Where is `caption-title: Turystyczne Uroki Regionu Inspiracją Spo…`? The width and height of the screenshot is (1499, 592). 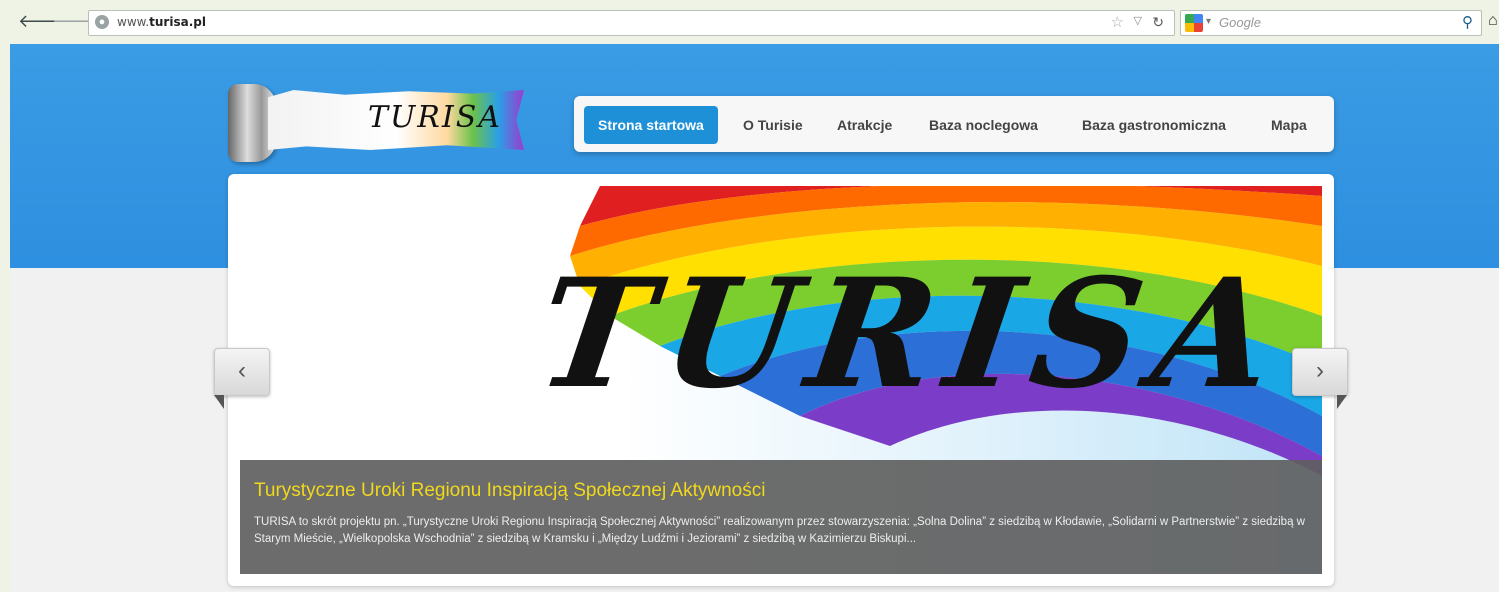 caption-title: Turystyczne Uroki Regionu Inspiracją Spo… is located at coordinates (509, 491).